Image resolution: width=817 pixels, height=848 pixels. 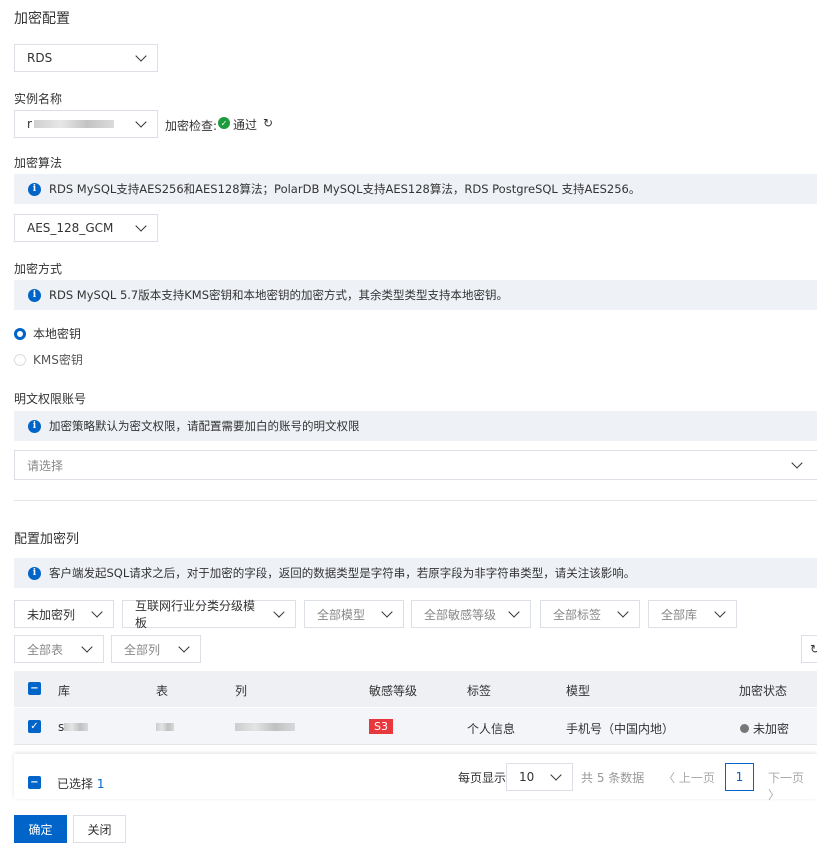 I want to click on filter-value: 全部列, so click(x=142, y=649).